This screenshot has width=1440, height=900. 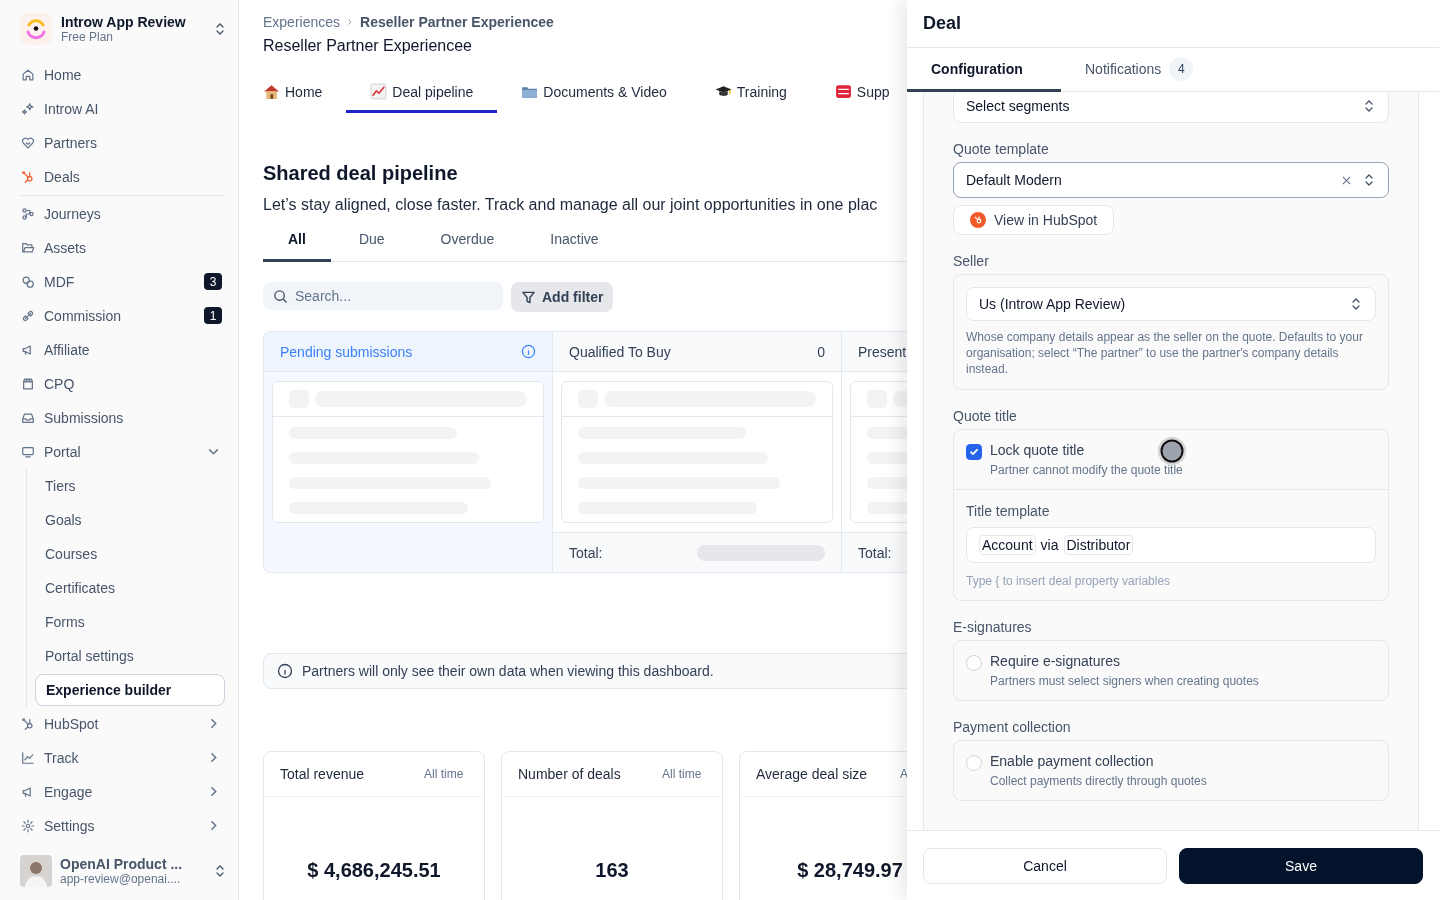 What do you see at coordinates (467, 240) in the screenshot?
I see `filter-tab: Overdue` at bounding box center [467, 240].